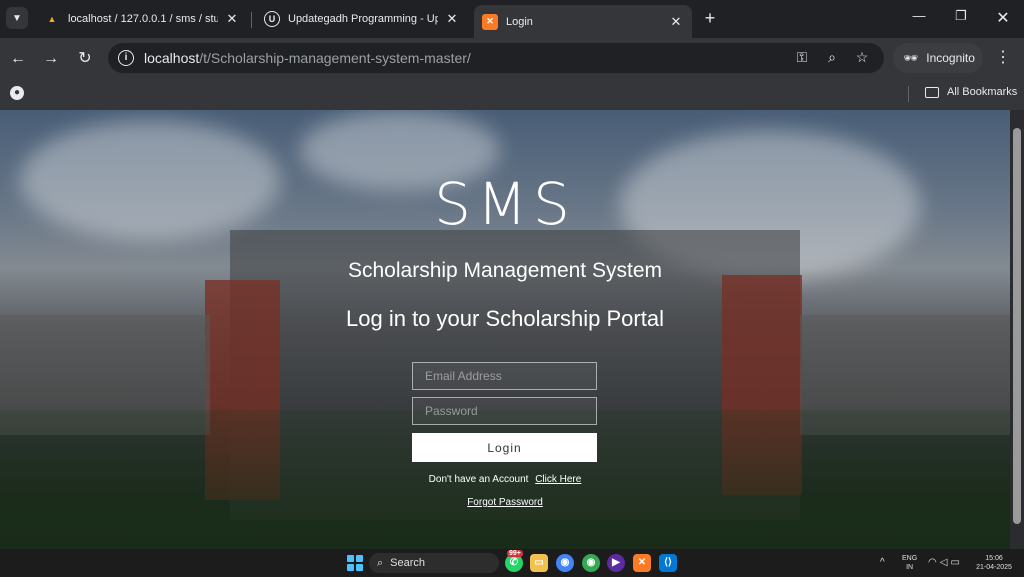 The image size is (1024, 577). What do you see at coordinates (910, 558) in the screenshot?
I see `language-label: ENG` at bounding box center [910, 558].